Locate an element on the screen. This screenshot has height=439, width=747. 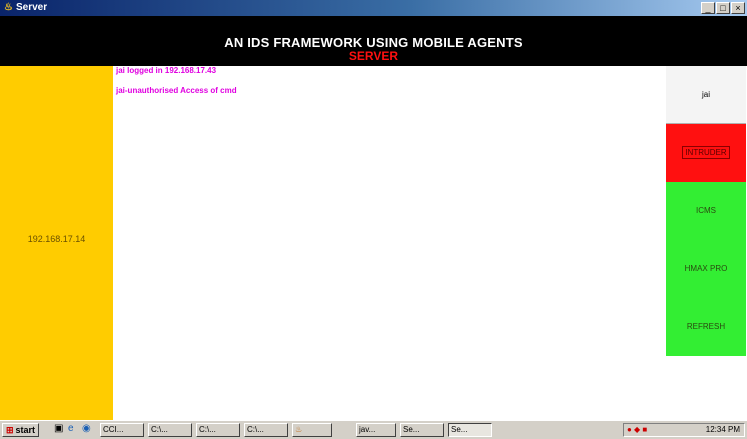
client-list-panel: 192.168.17.14 is located at coordinates (56, 243).